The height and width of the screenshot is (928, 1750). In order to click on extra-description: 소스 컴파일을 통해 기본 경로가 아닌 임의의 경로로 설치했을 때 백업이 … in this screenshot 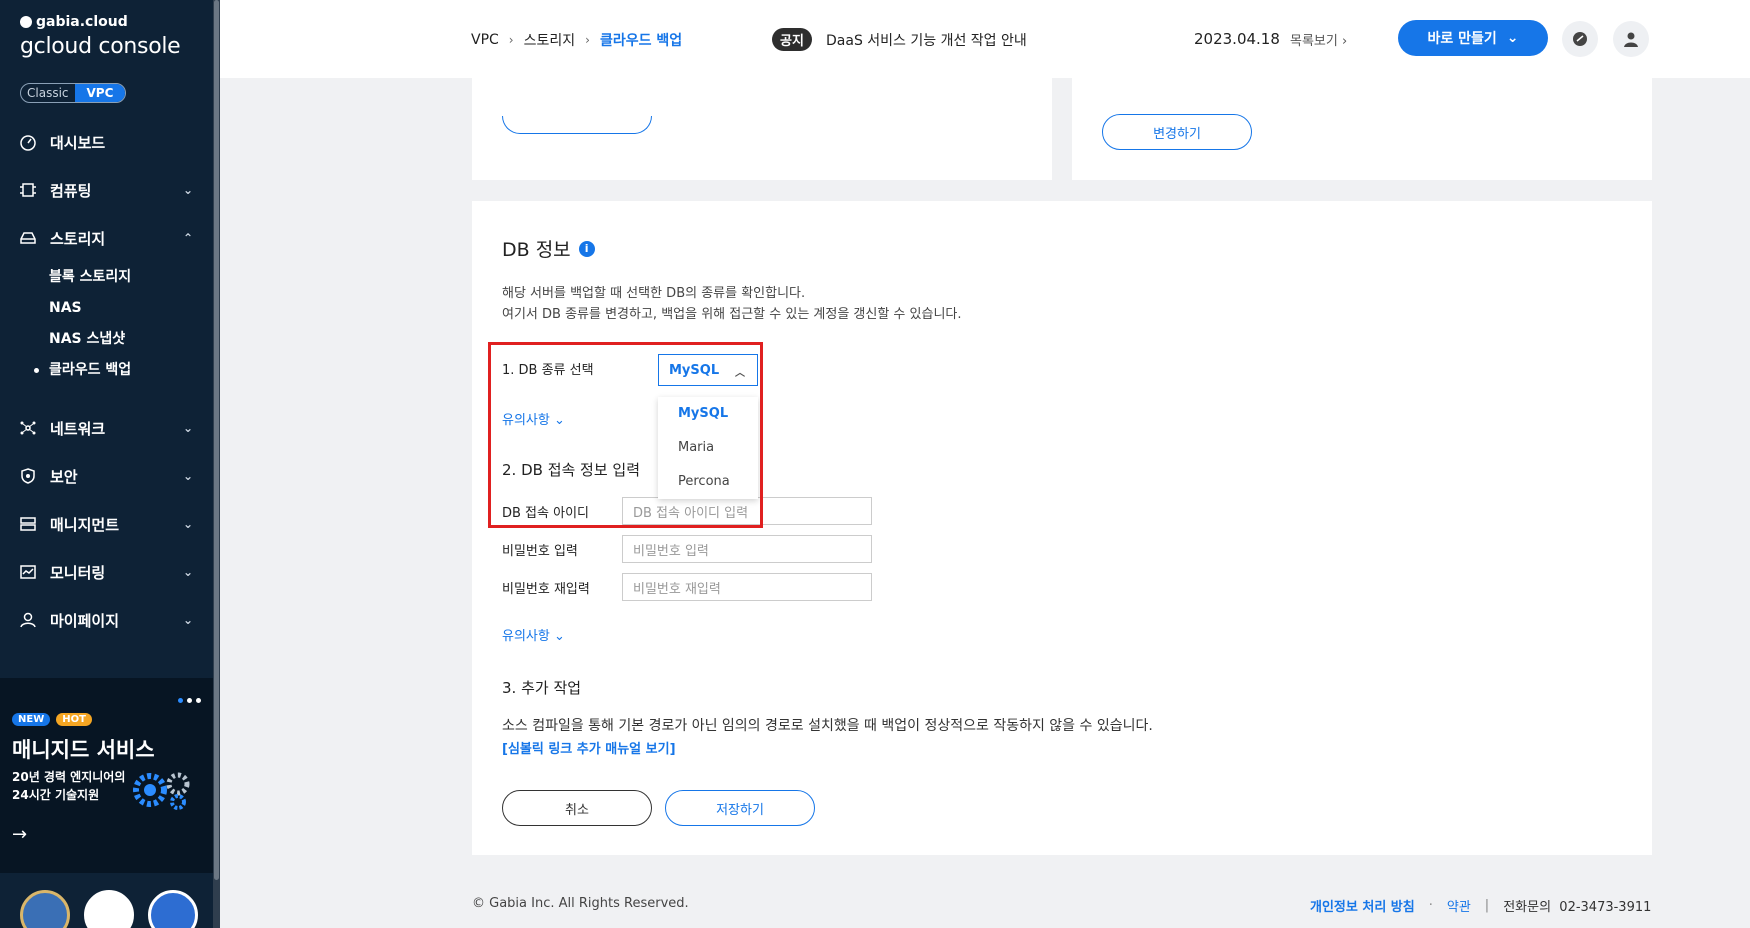, I will do `click(827, 726)`.